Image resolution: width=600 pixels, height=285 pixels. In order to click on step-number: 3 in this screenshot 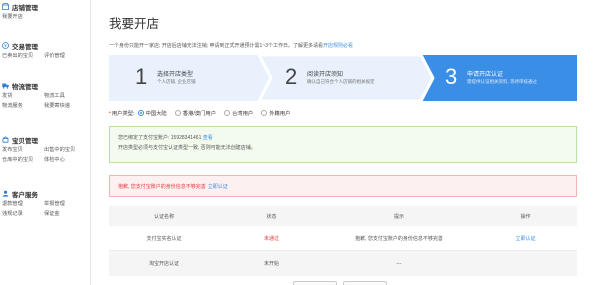, I will do `click(451, 76)`.